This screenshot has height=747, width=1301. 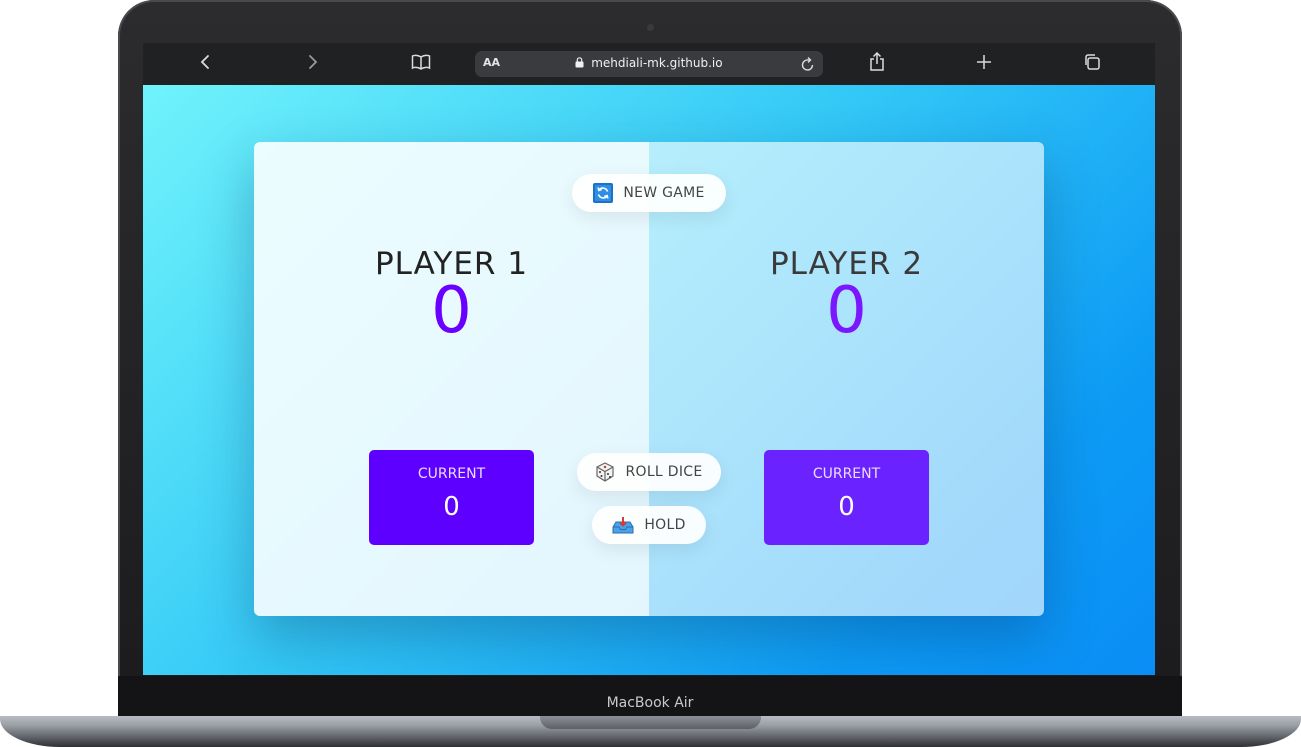 What do you see at coordinates (808, 64) in the screenshot?
I see `reload-icon` at bounding box center [808, 64].